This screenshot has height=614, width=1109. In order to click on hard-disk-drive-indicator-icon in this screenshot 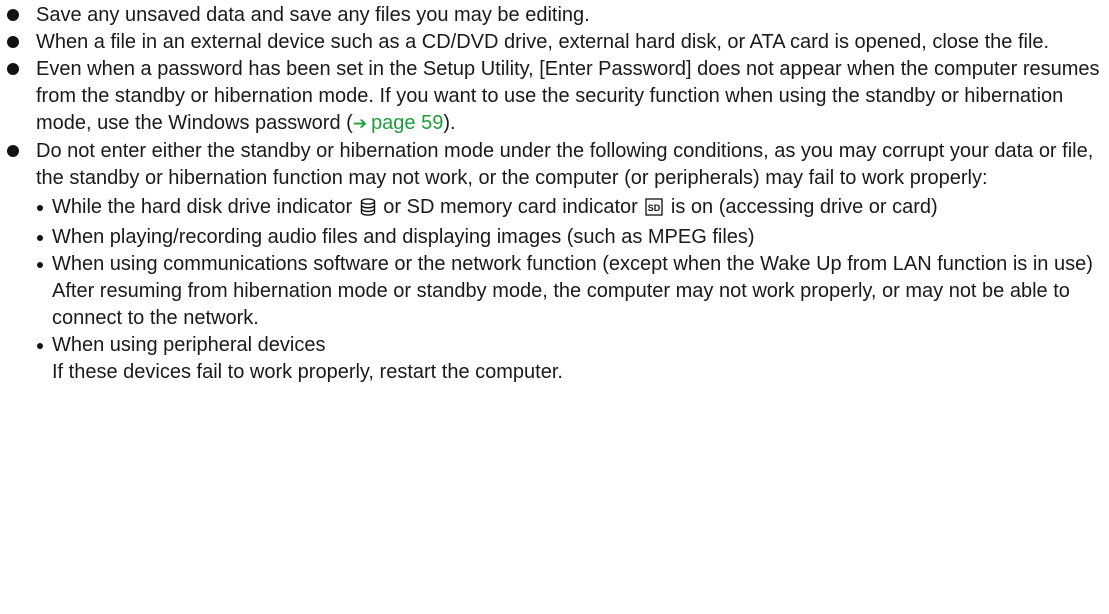, I will do `click(368, 210)`.